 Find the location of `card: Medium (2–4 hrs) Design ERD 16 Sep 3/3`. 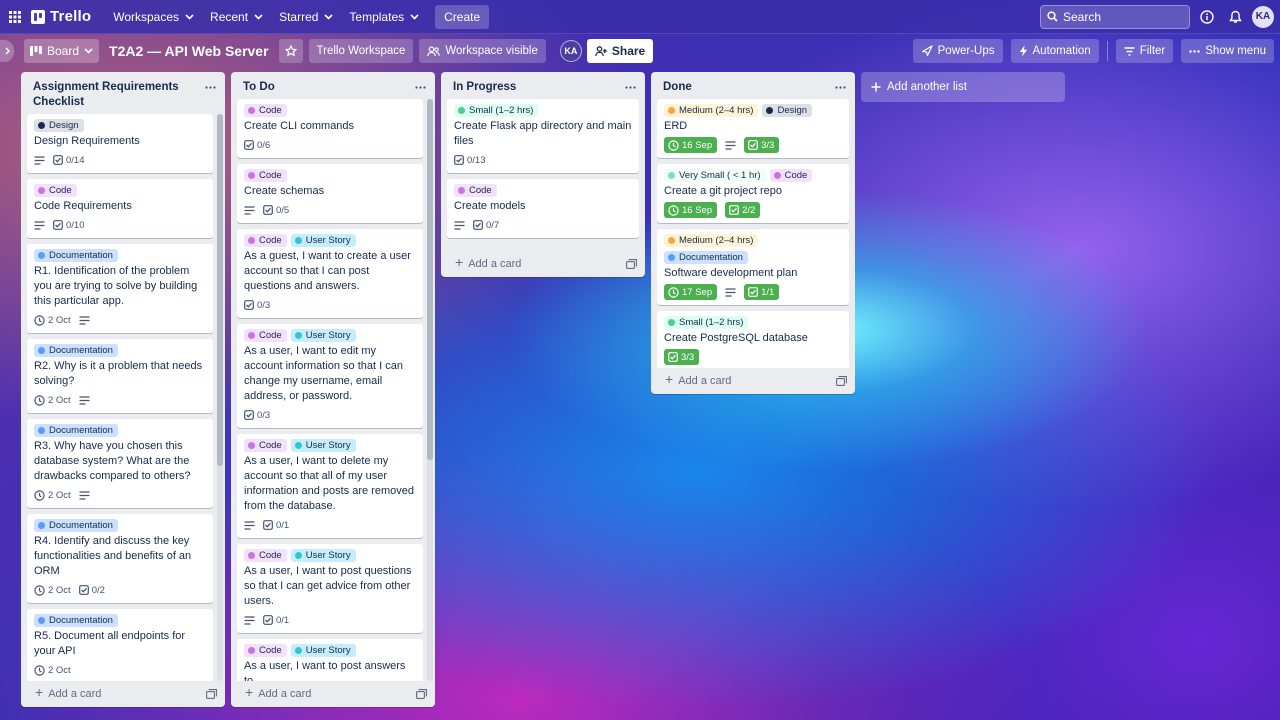

card: Medium (2–4 hrs) Design ERD 16 Sep 3/3 is located at coordinates (753, 128).